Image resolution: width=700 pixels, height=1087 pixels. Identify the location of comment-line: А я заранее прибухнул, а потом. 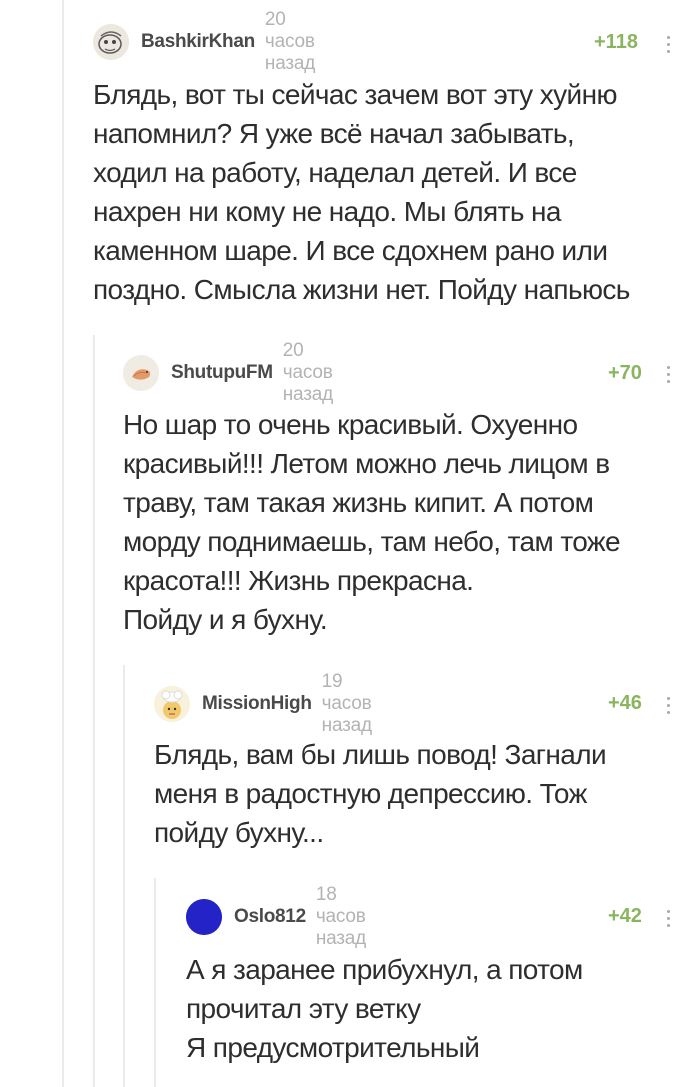
(384, 969).